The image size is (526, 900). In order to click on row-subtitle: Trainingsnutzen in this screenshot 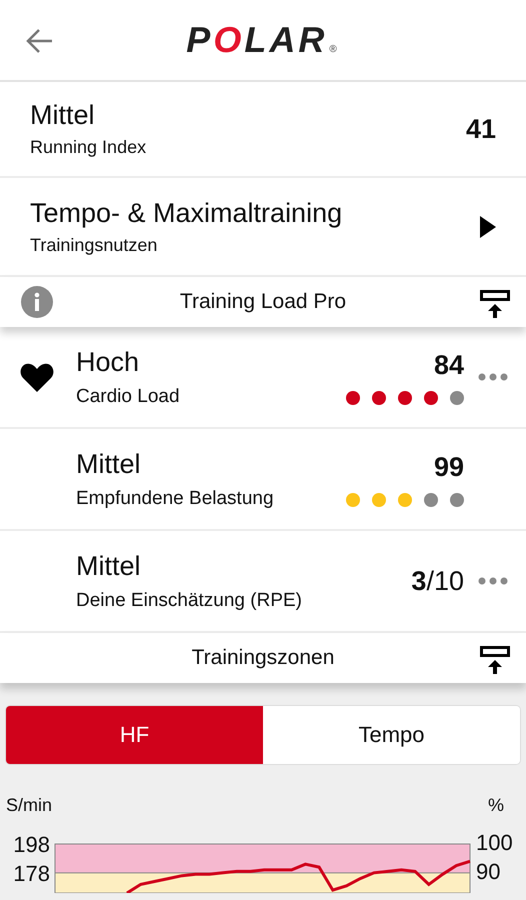, I will do `click(94, 245)`.